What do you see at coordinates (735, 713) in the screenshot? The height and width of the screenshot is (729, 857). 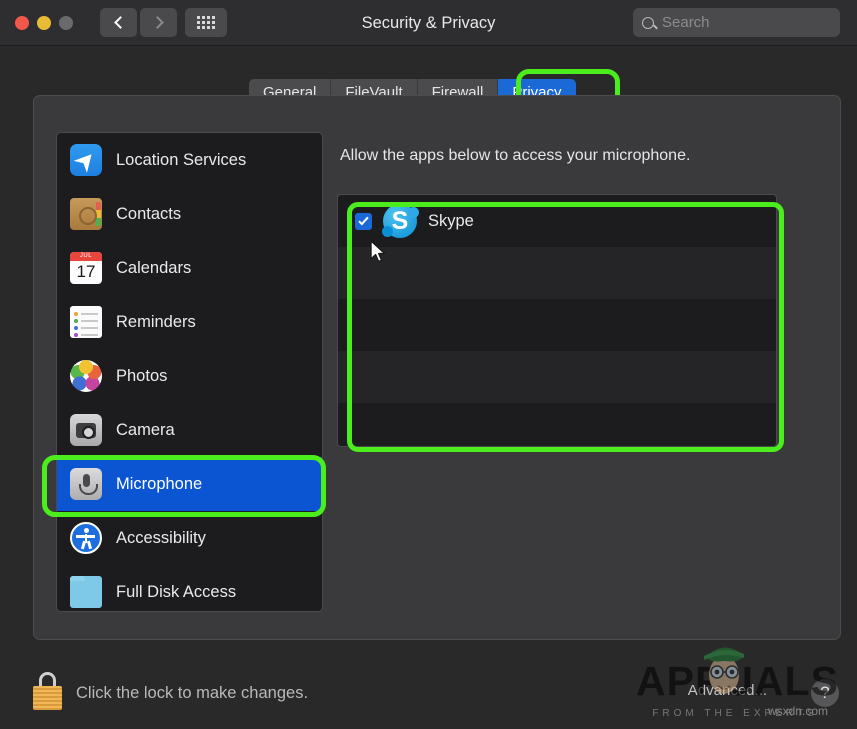 I see `watermark-tagline: FROM THE EXPERTS` at bounding box center [735, 713].